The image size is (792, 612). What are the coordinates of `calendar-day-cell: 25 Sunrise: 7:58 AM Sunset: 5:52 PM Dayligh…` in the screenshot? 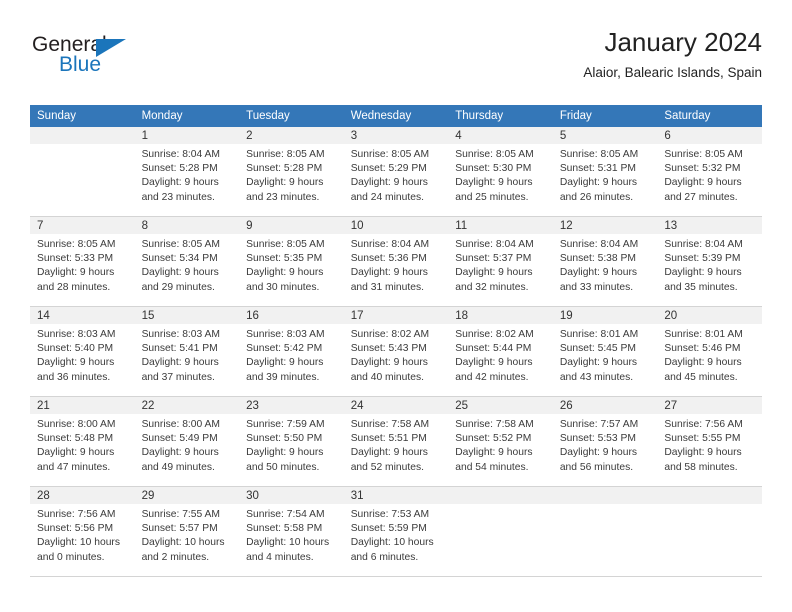 It's located at (500, 441).